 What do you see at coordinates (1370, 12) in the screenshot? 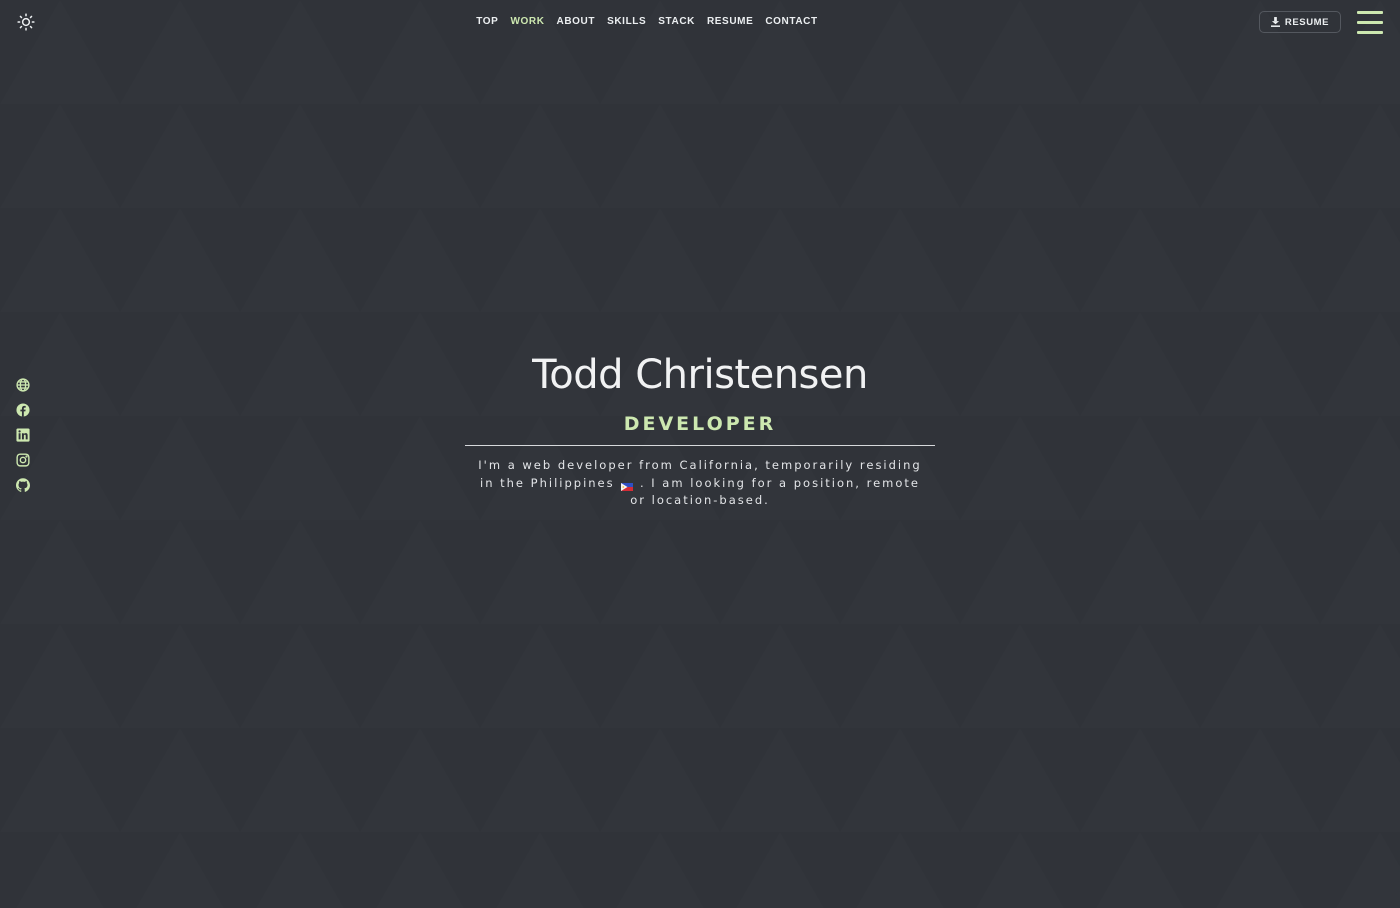
I see `hamburger-menu-icon` at bounding box center [1370, 12].